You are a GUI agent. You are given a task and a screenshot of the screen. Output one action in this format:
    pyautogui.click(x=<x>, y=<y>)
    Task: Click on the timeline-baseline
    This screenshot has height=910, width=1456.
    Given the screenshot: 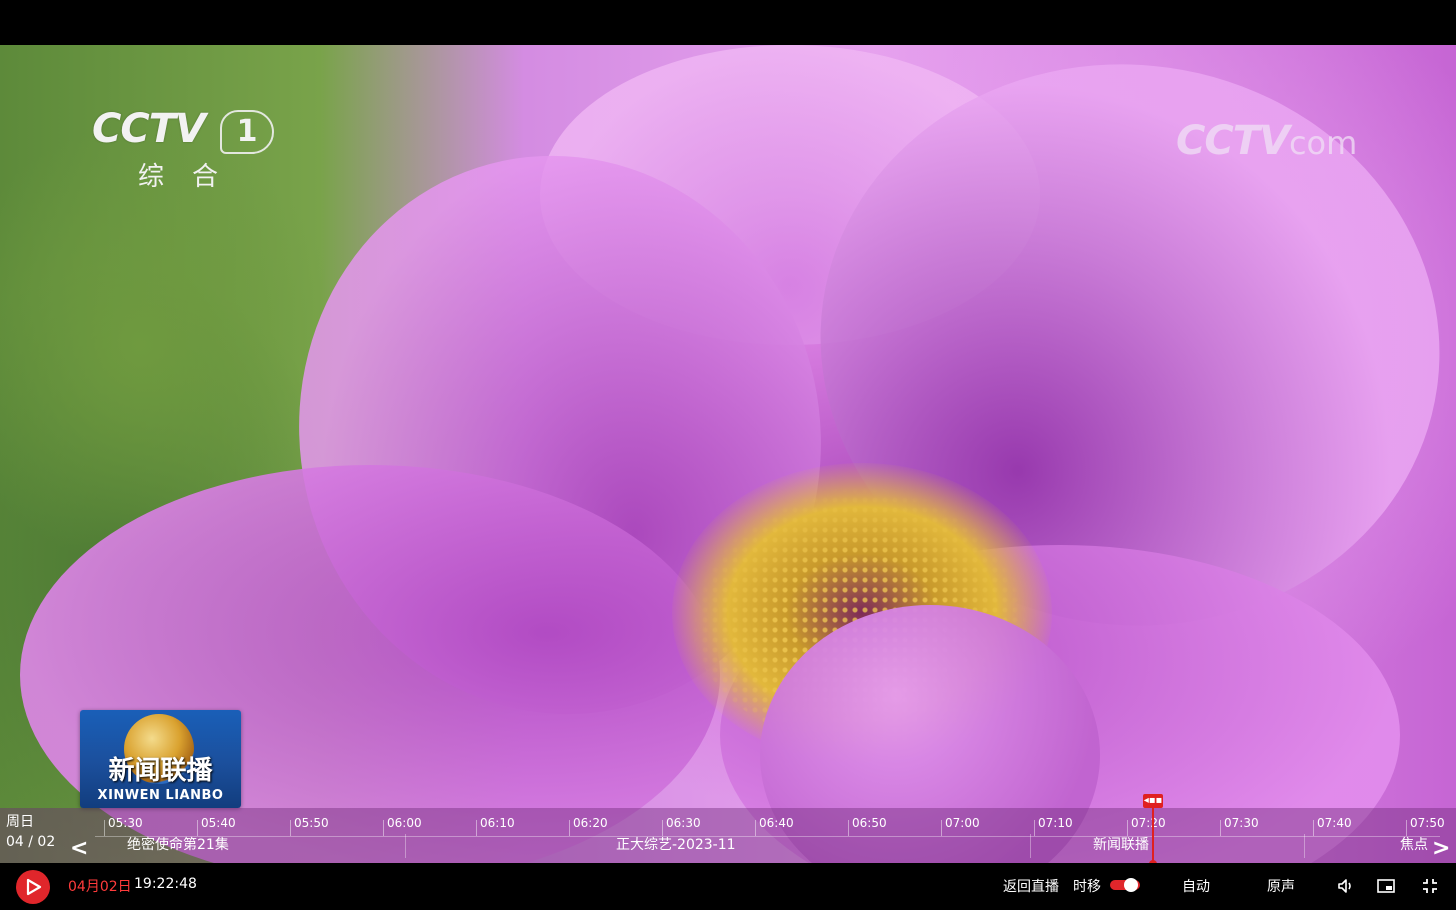 What is the action you would take?
    pyautogui.click(x=767, y=836)
    